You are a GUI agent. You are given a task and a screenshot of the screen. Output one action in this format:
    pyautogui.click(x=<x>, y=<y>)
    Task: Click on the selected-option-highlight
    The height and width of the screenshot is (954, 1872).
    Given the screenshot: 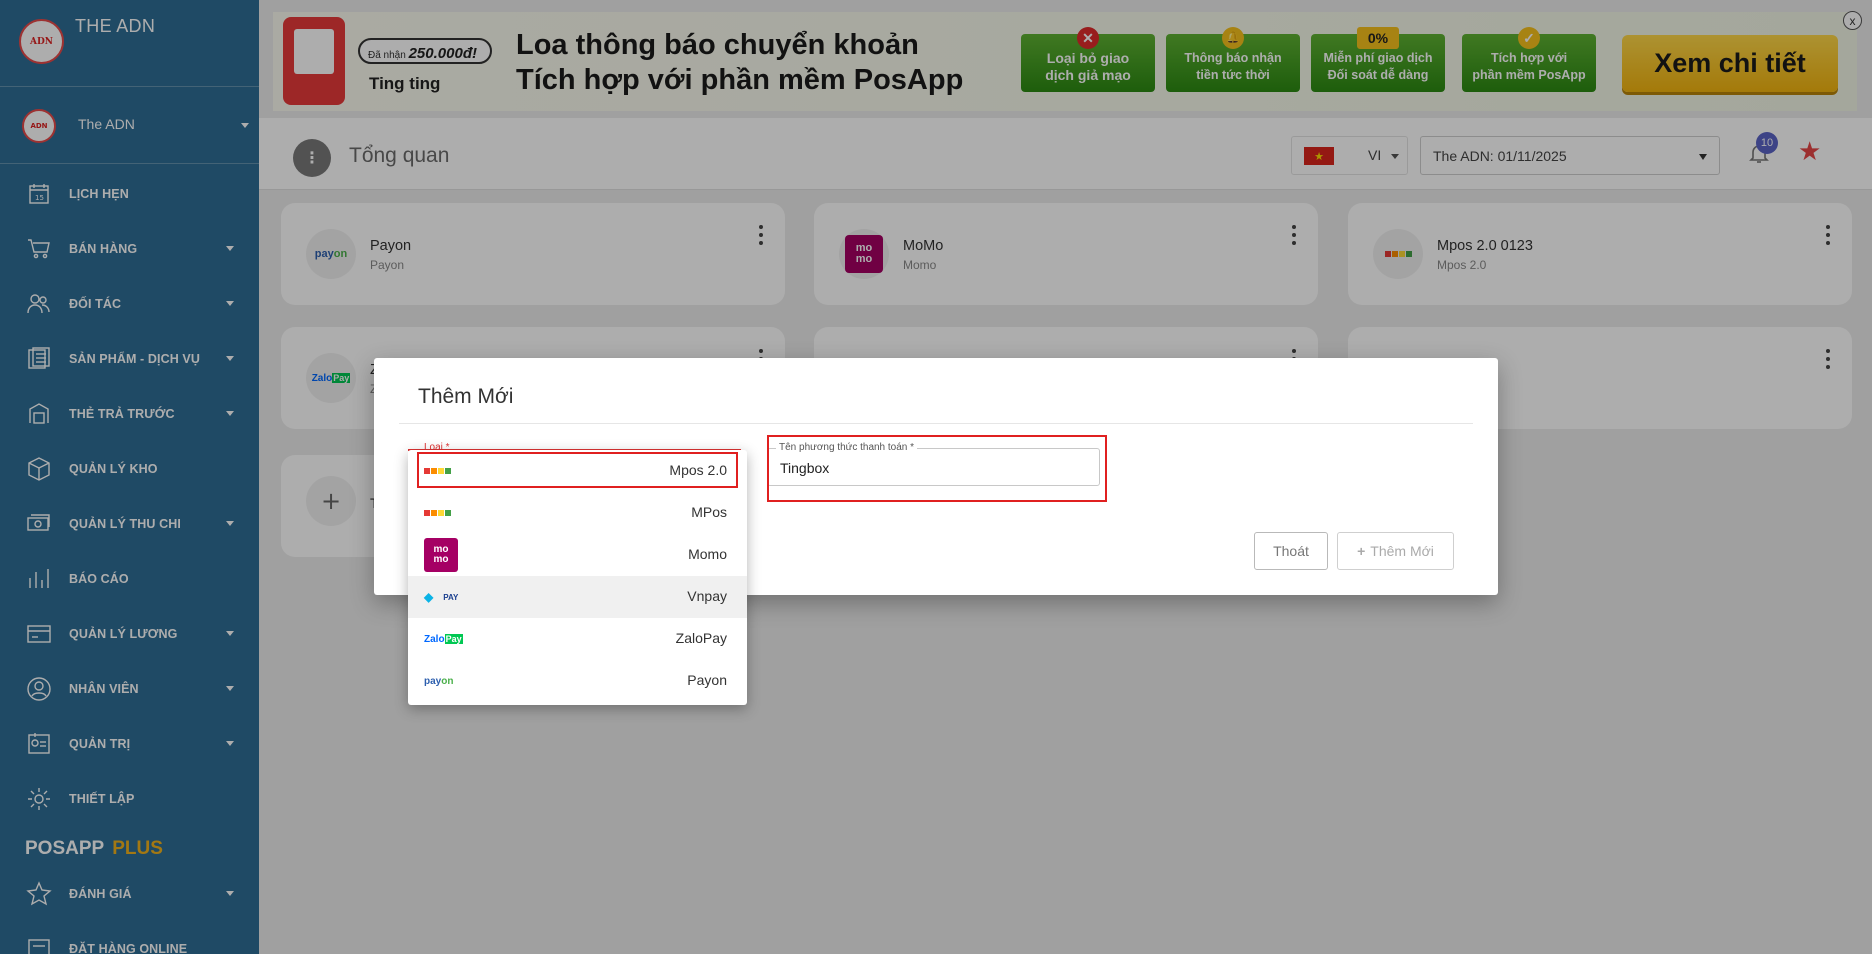 What is the action you would take?
    pyautogui.click(x=577, y=470)
    